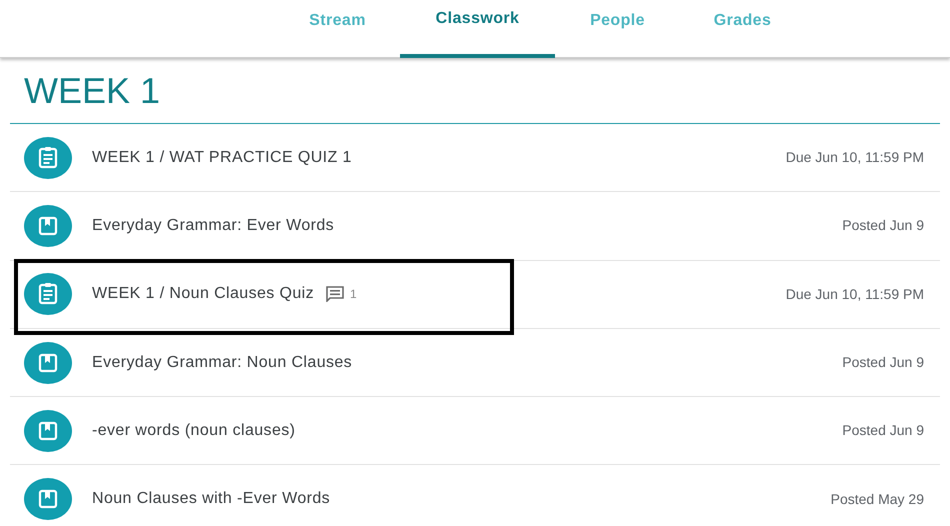  Describe the element at coordinates (211, 499) in the screenshot. I see `item-title: Noun Clauses with -Ever Words` at that location.